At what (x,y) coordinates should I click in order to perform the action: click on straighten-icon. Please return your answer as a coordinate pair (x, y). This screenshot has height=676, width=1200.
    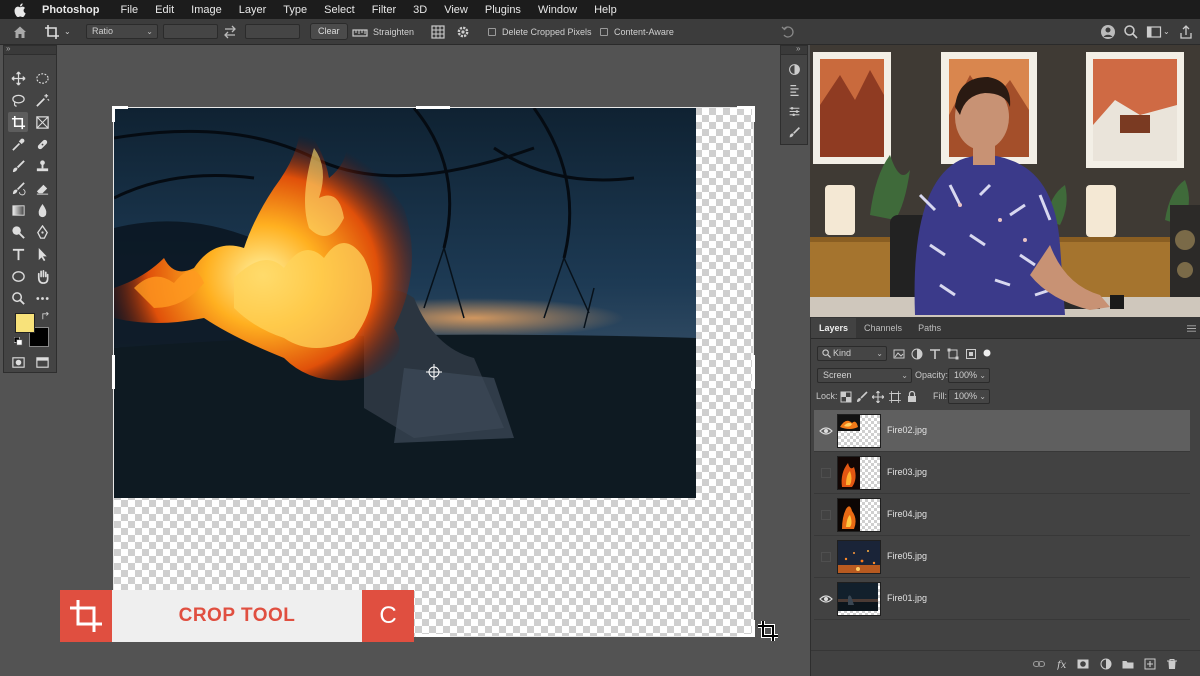
    Looking at the image, I should click on (360, 32).